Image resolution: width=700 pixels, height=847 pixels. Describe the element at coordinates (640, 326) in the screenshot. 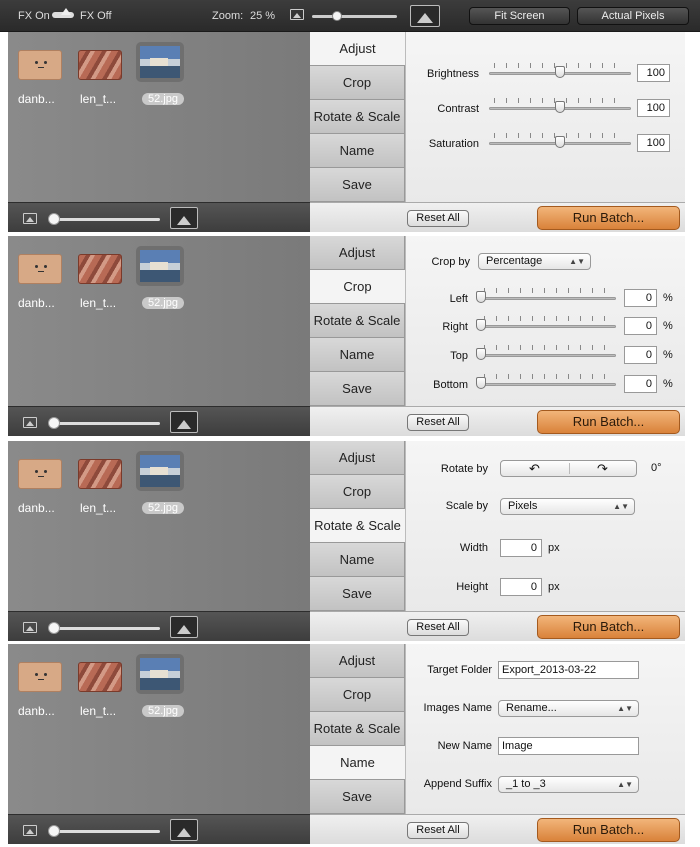

I see `crop-right-field: 0` at that location.